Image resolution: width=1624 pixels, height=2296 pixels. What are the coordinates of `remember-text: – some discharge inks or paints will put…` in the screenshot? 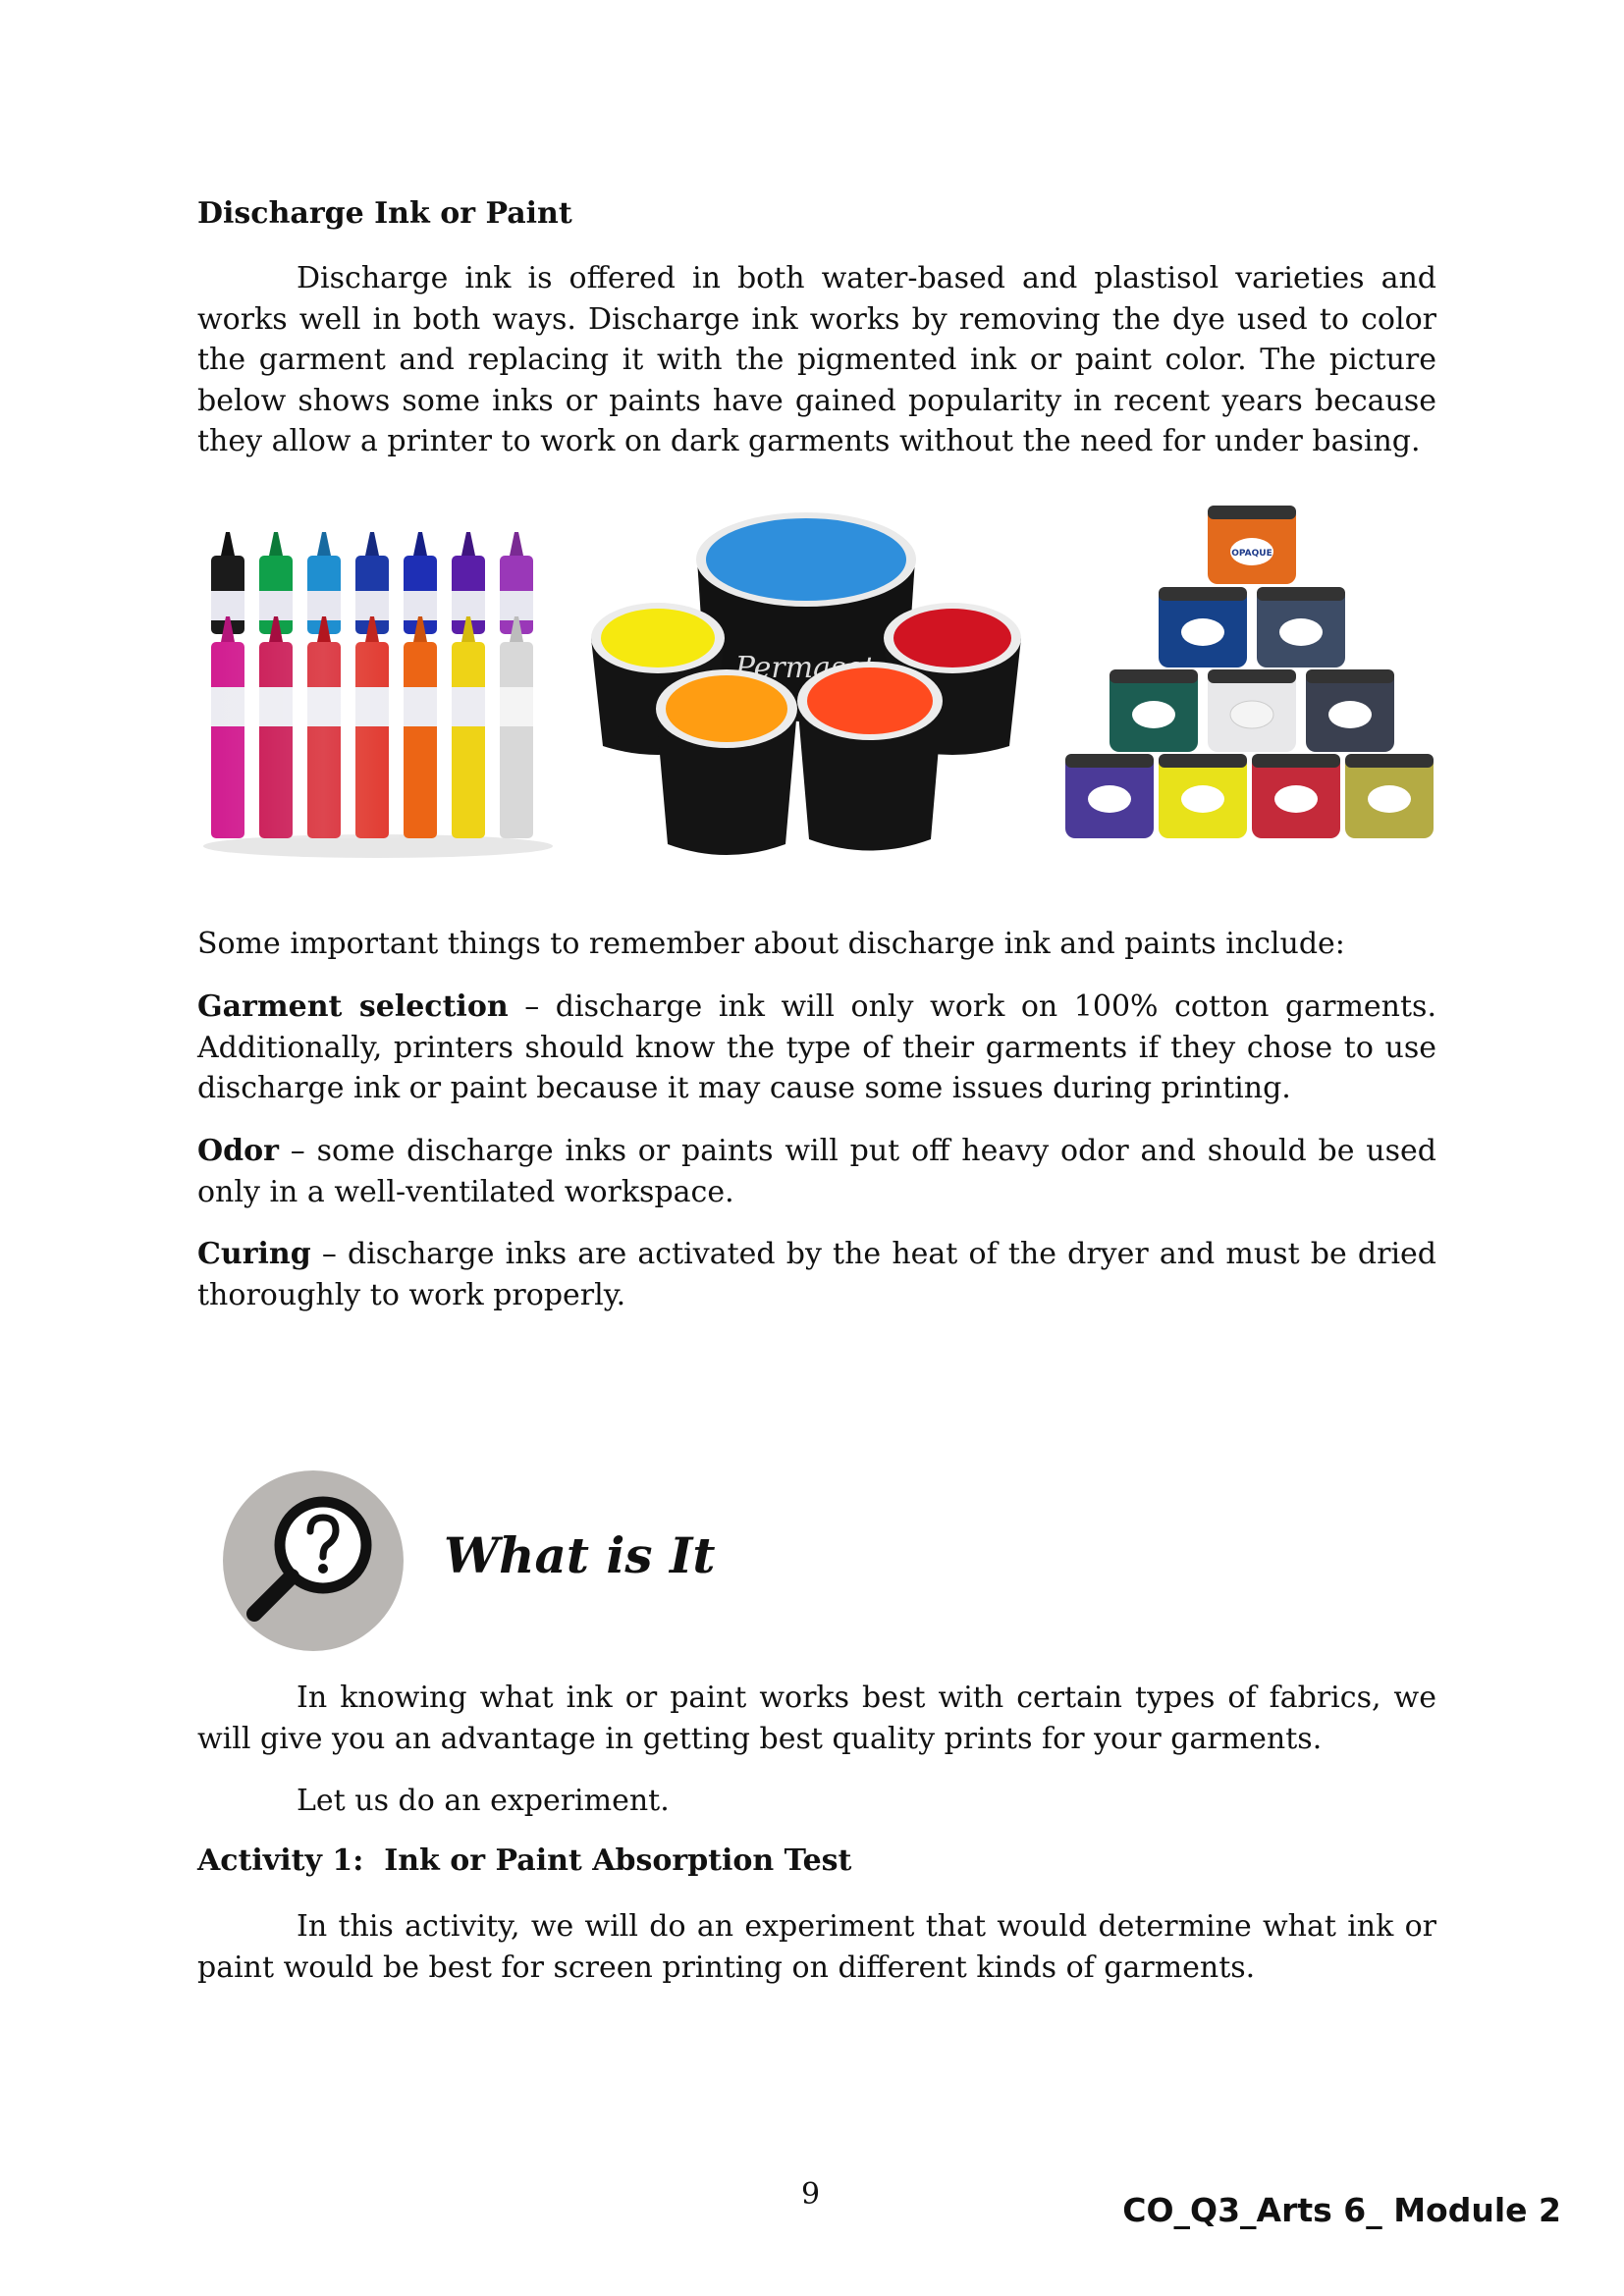 It's located at (816, 1171).